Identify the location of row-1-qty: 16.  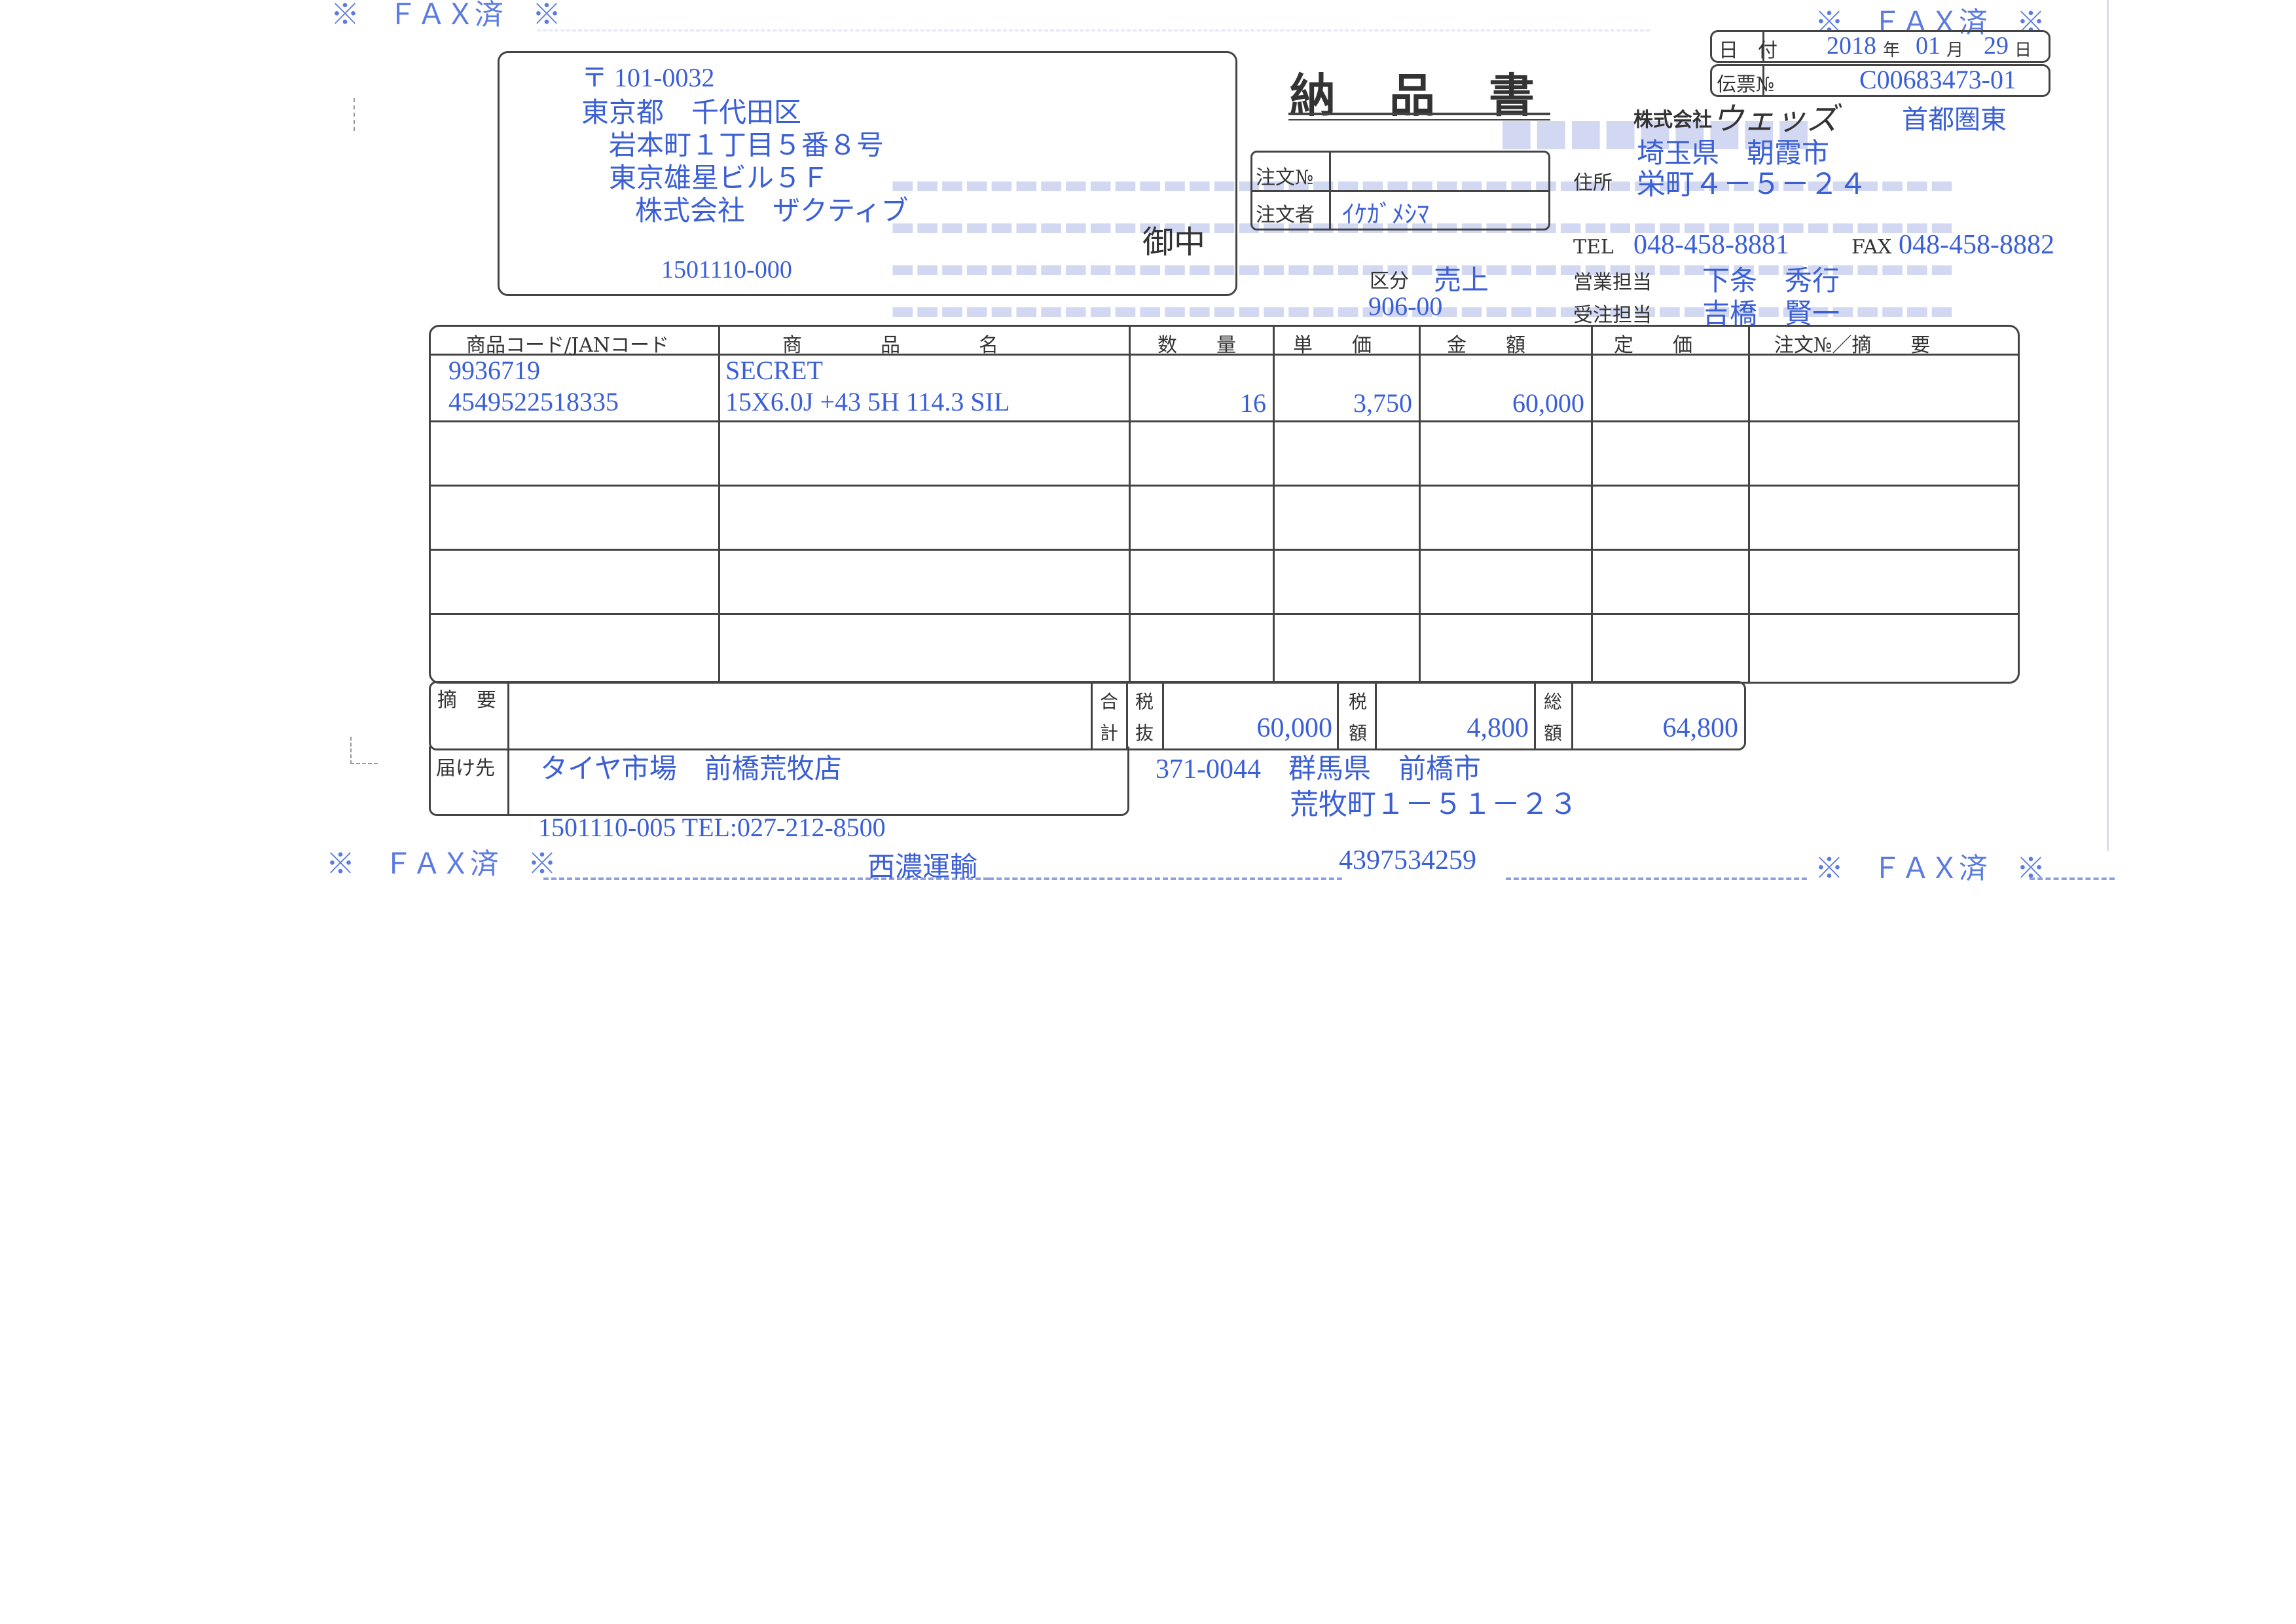
(1253, 403).